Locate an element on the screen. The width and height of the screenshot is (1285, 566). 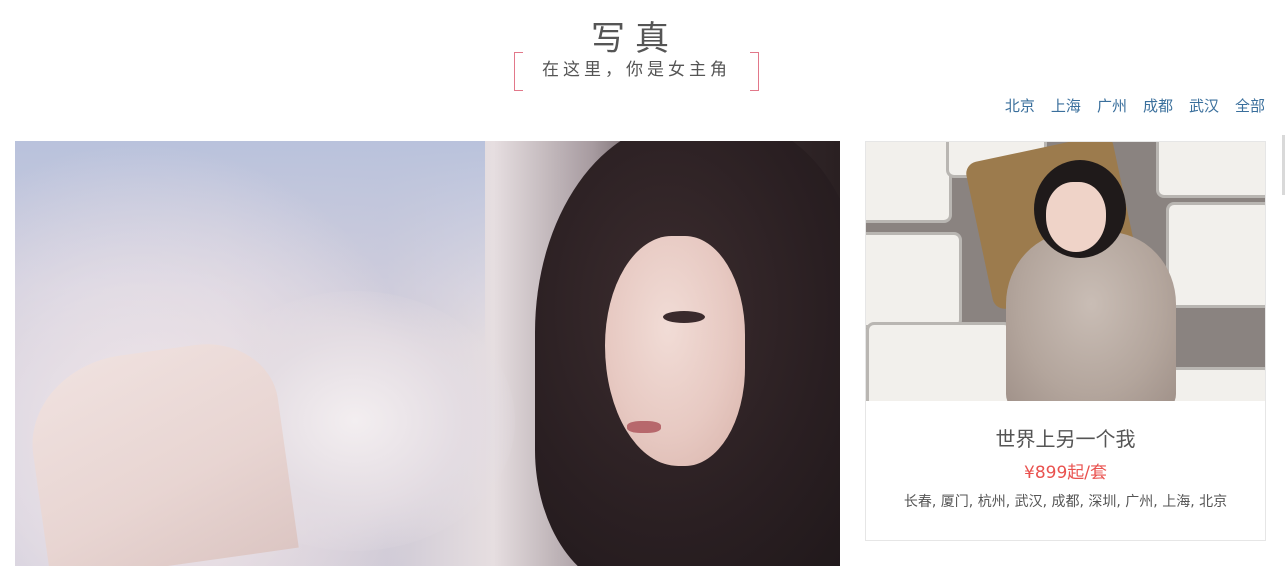
hero-lip is located at coordinates (644, 427).